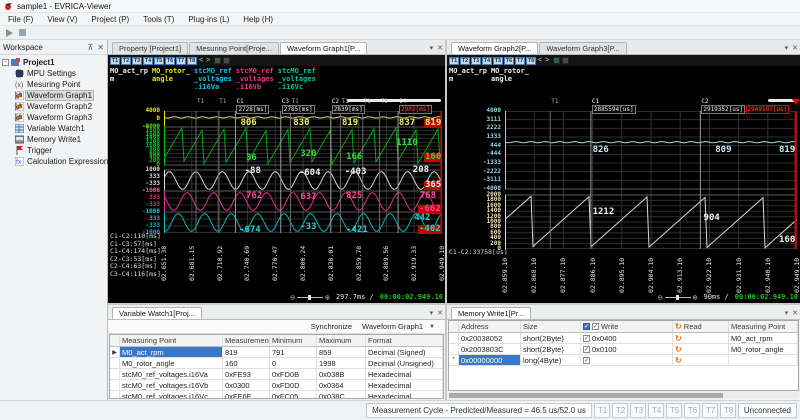  Describe the element at coordinates (621, 275) in the screenshot. I see `time-axis-label: 02.895.10` at that location.